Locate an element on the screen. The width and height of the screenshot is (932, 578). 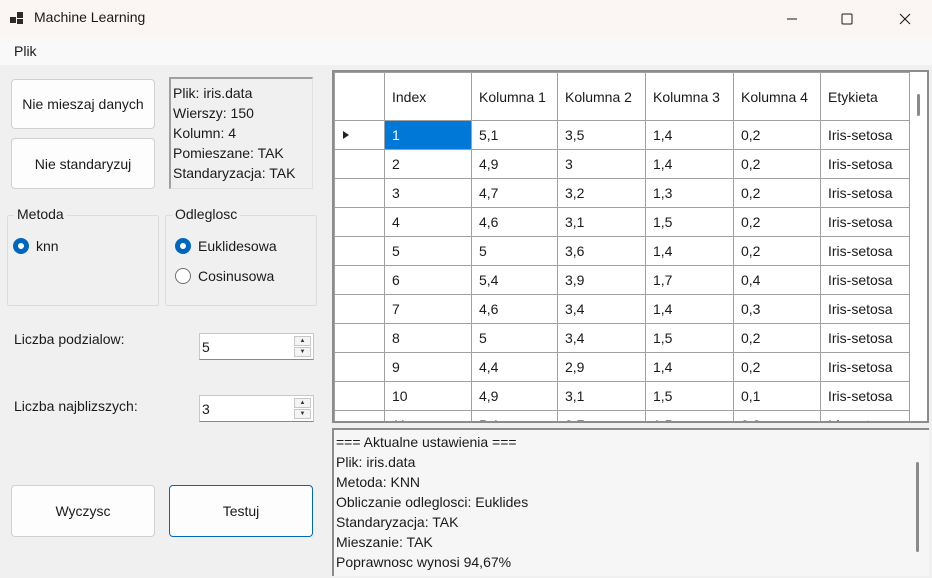
neighbors-value: 3 is located at coordinates (206, 409).